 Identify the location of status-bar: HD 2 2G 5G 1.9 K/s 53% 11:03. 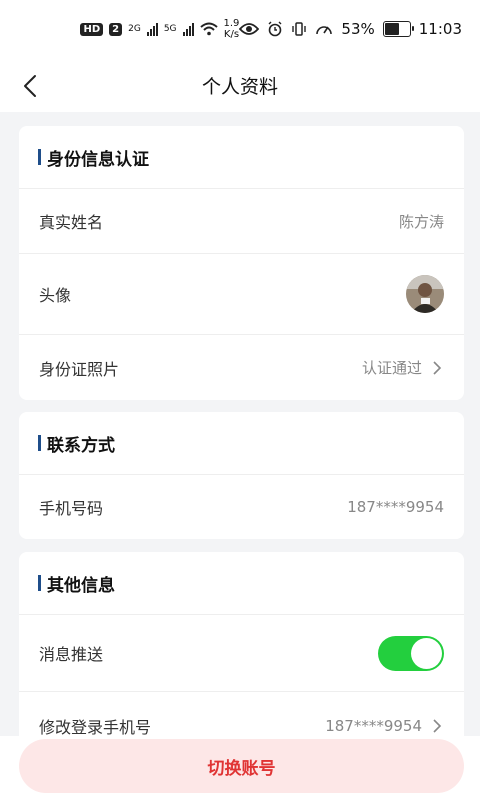
(240, 29).